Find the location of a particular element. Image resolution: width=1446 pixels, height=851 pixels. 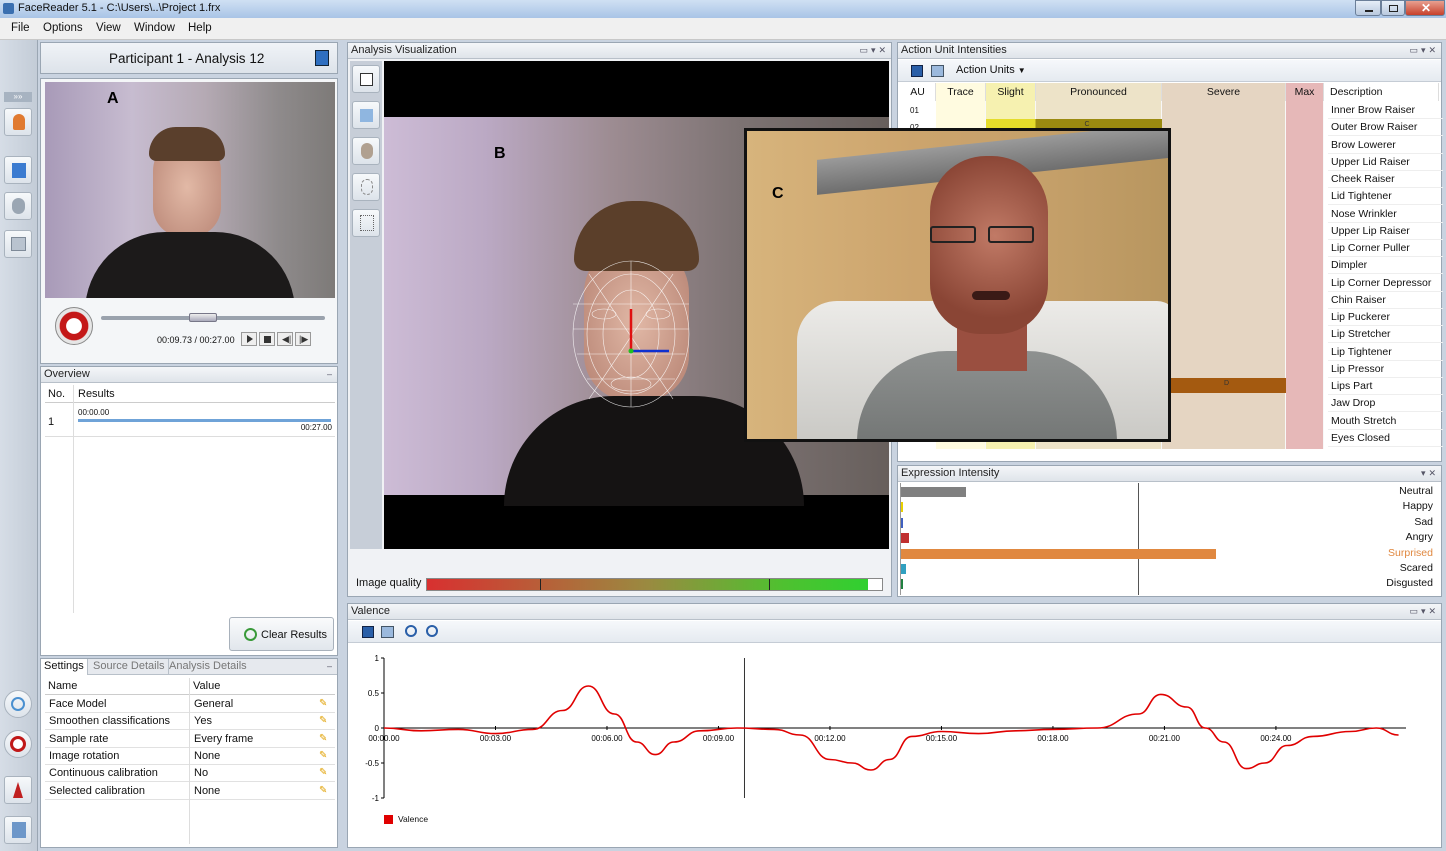

zoom-out-icon is located at coordinates (432, 631).